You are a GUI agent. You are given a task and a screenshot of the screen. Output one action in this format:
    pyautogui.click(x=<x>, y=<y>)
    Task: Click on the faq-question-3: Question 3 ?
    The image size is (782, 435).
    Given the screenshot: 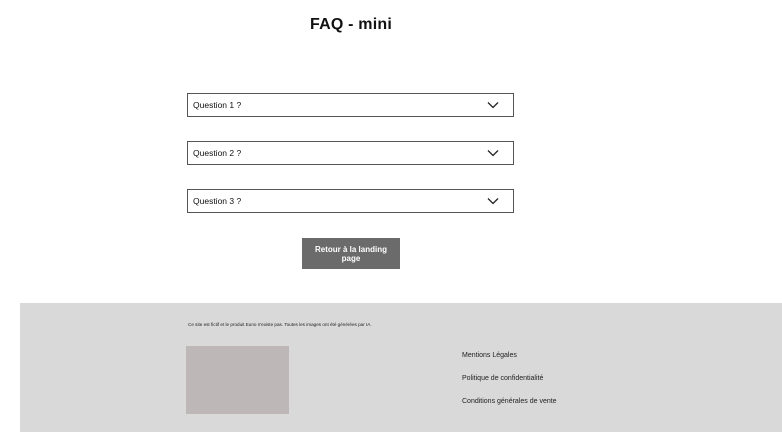 What is the action you would take?
    pyautogui.click(x=350, y=201)
    